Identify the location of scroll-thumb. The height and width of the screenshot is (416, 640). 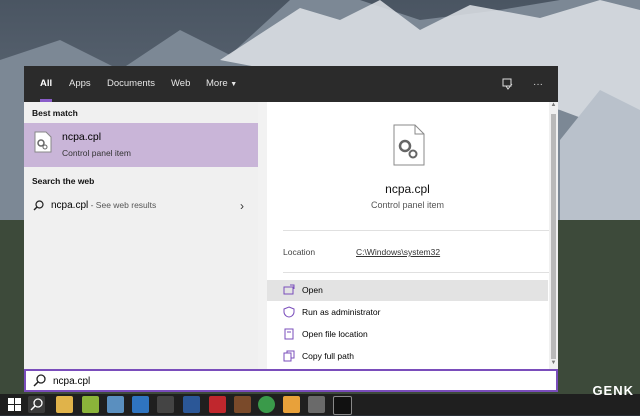
(553, 236).